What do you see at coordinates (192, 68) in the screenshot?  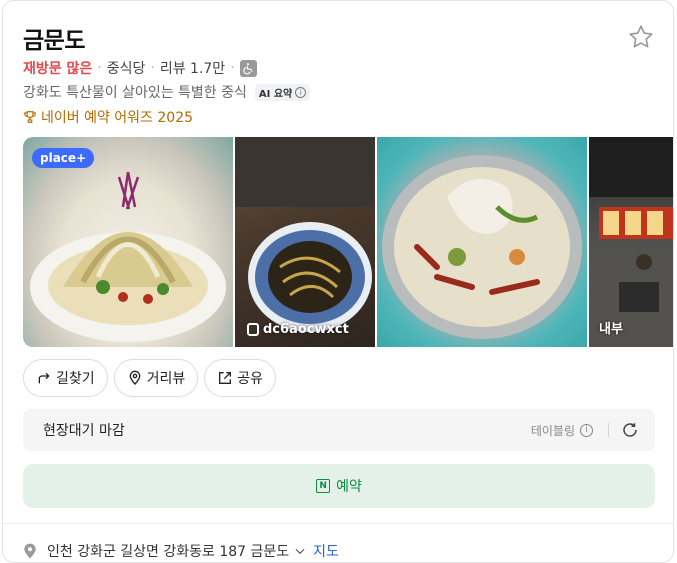 I see `review-count: 리뷰 1.7만` at bounding box center [192, 68].